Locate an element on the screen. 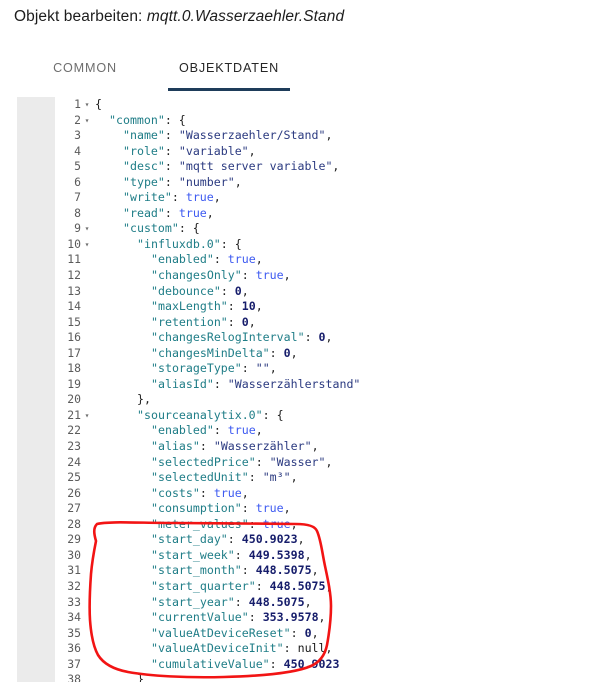  token-key: "start_day" is located at coordinates (189, 539).